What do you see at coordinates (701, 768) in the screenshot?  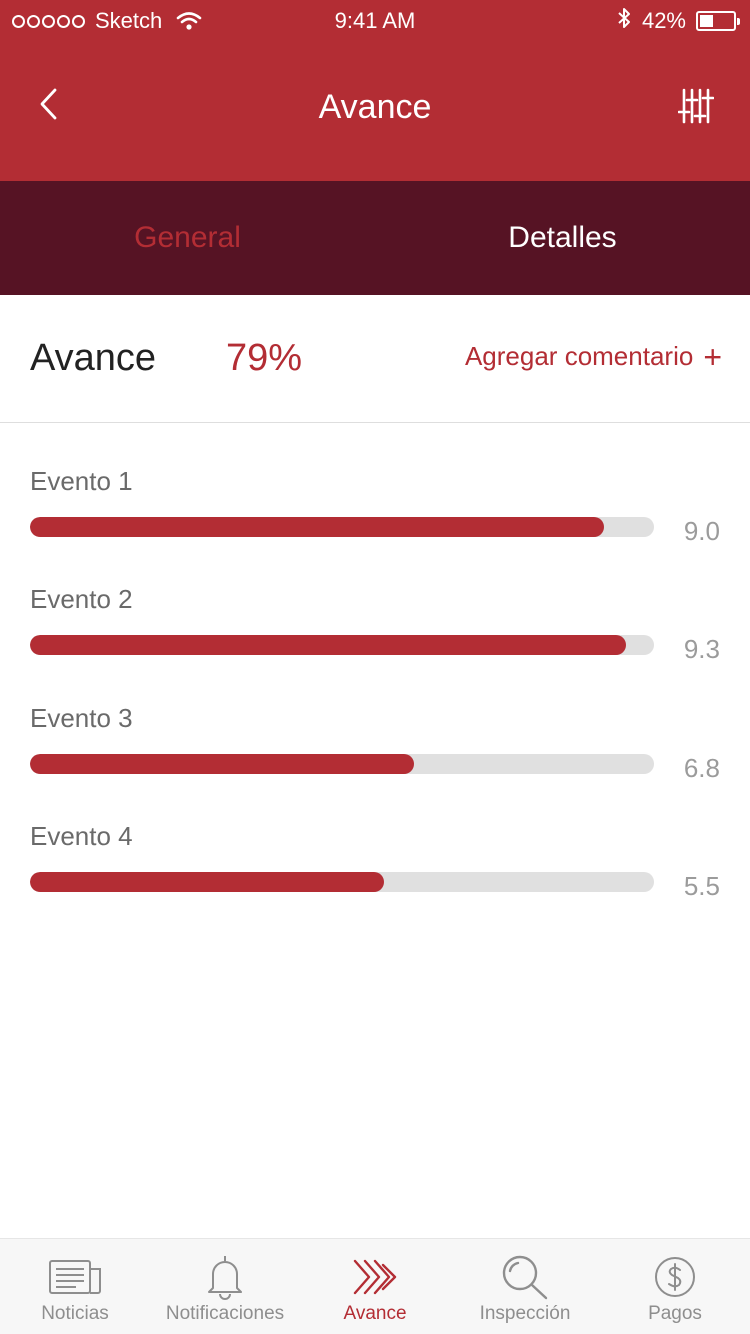 I see `event-score: 6.8` at bounding box center [701, 768].